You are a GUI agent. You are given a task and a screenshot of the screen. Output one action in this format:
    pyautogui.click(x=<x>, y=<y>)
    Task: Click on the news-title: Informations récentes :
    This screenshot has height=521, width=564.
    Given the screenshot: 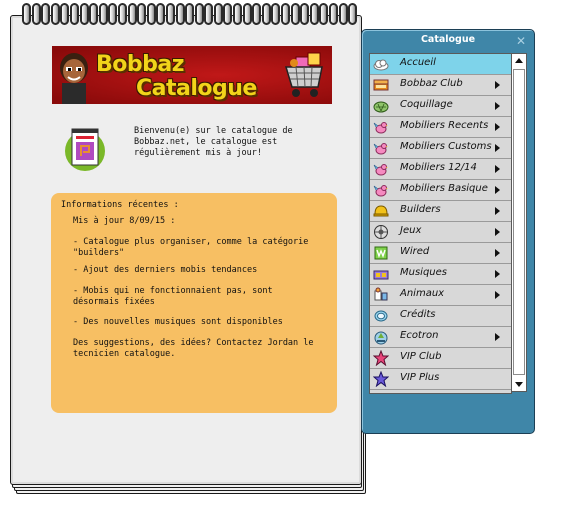 What is the action you would take?
    pyautogui.click(x=120, y=205)
    